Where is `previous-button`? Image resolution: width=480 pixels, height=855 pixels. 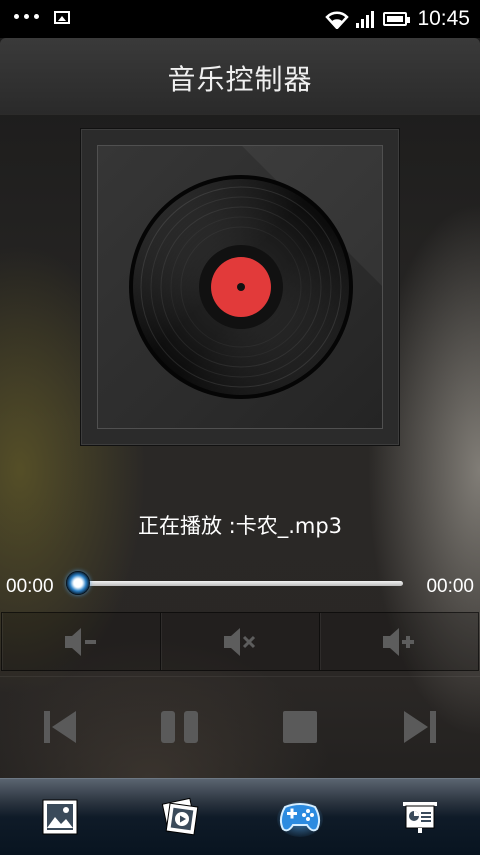
previous-button is located at coordinates (60, 727).